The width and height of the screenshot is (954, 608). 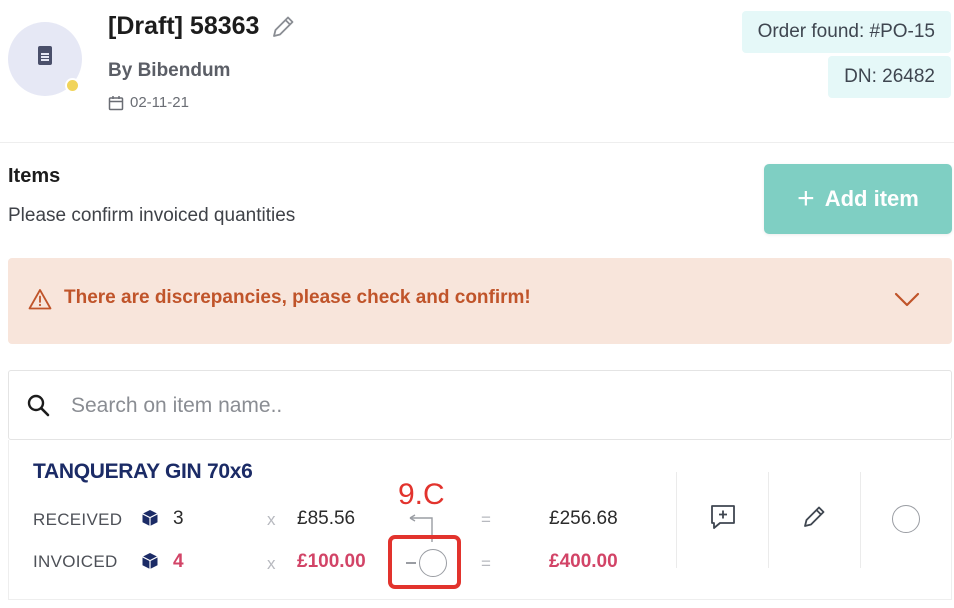 I want to click on received-qty: 3, so click(x=178, y=518).